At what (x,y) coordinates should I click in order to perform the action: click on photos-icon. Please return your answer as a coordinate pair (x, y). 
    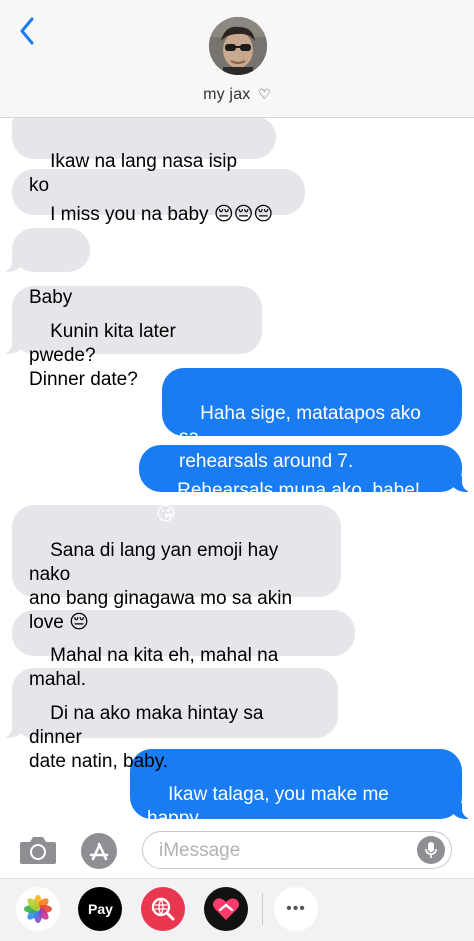
    Looking at the image, I should click on (38, 909).